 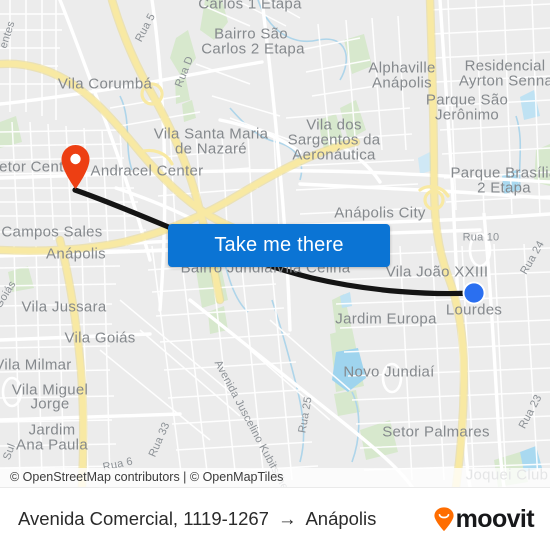 I want to click on trip-summary: Avenida Comercial, 1119-1267 → Anápolis, so click(x=225, y=519).